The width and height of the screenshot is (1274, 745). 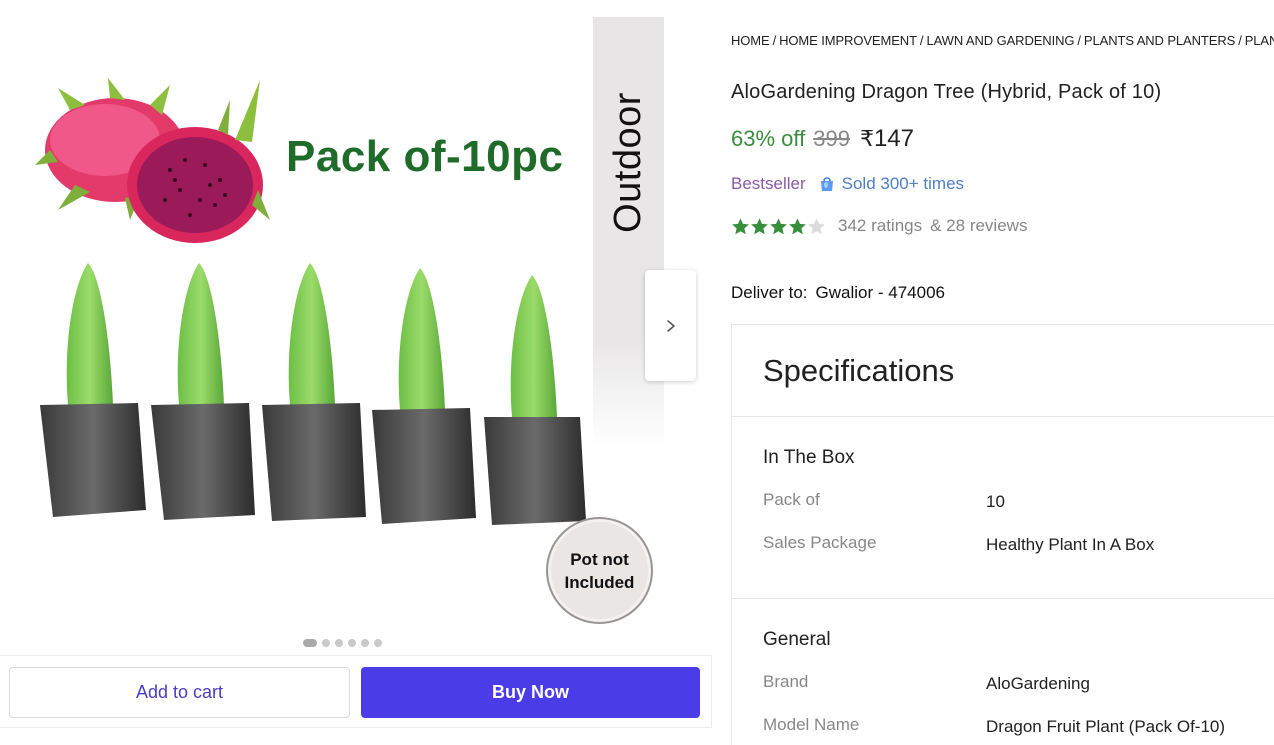 I want to click on reviews-count: & 28 reviews, so click(x=979, y=225).